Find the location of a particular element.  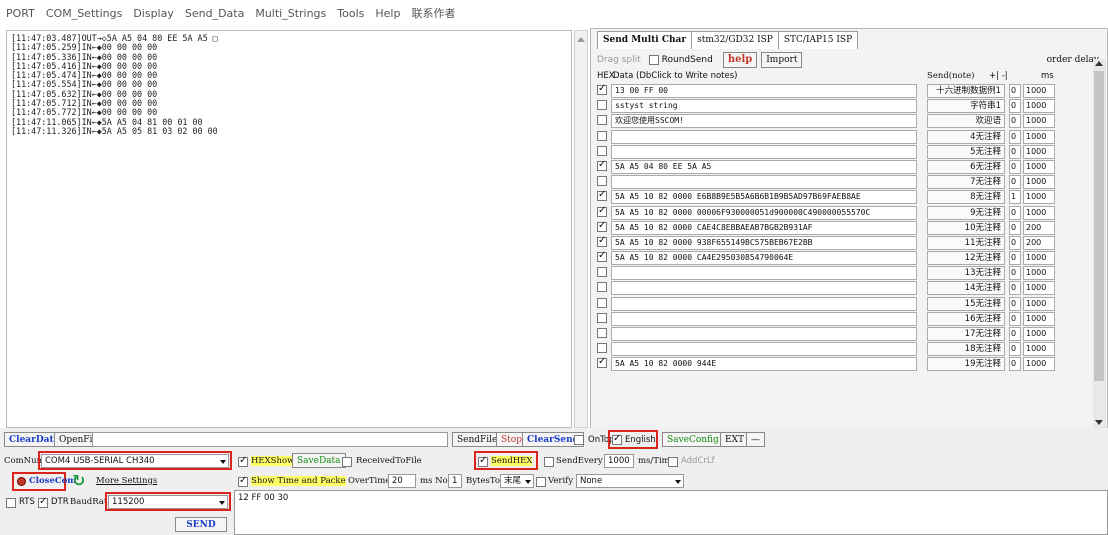

collapse-button: — is located at coordinates (755, 439).